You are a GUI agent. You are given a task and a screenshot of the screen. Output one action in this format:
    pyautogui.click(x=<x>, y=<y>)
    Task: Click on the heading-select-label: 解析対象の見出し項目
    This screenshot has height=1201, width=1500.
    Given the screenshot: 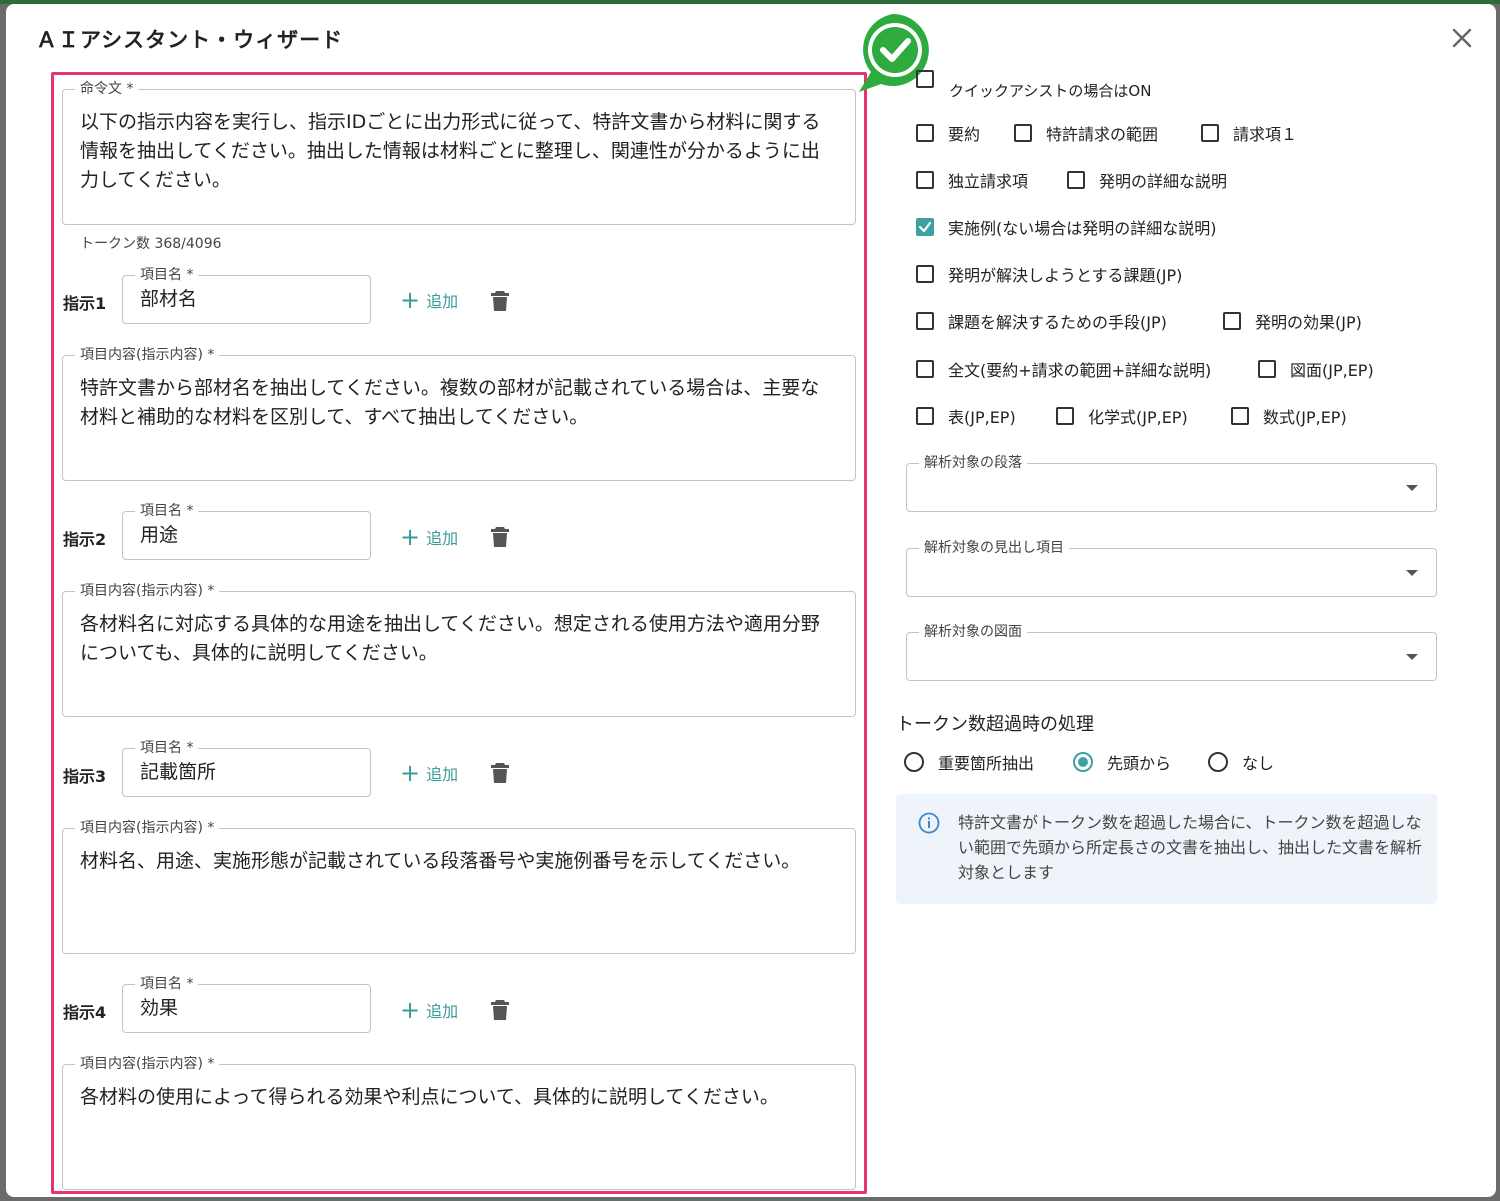 What is the action you would take?
    pyautogui.click(x=994, y=548)
    